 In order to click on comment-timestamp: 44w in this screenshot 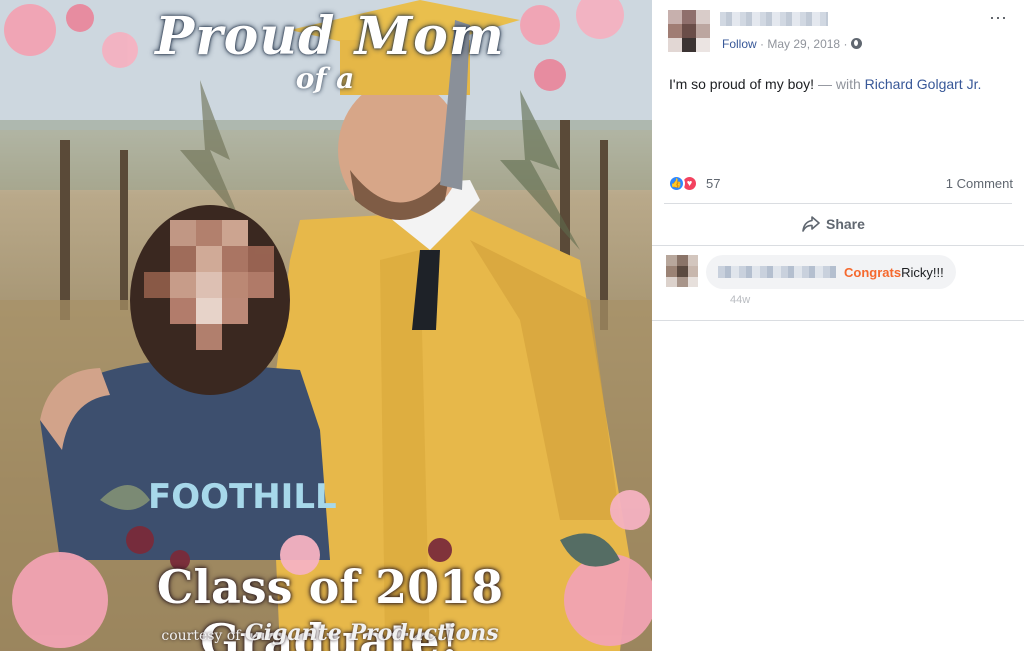, I will do `click(740, 300)`.